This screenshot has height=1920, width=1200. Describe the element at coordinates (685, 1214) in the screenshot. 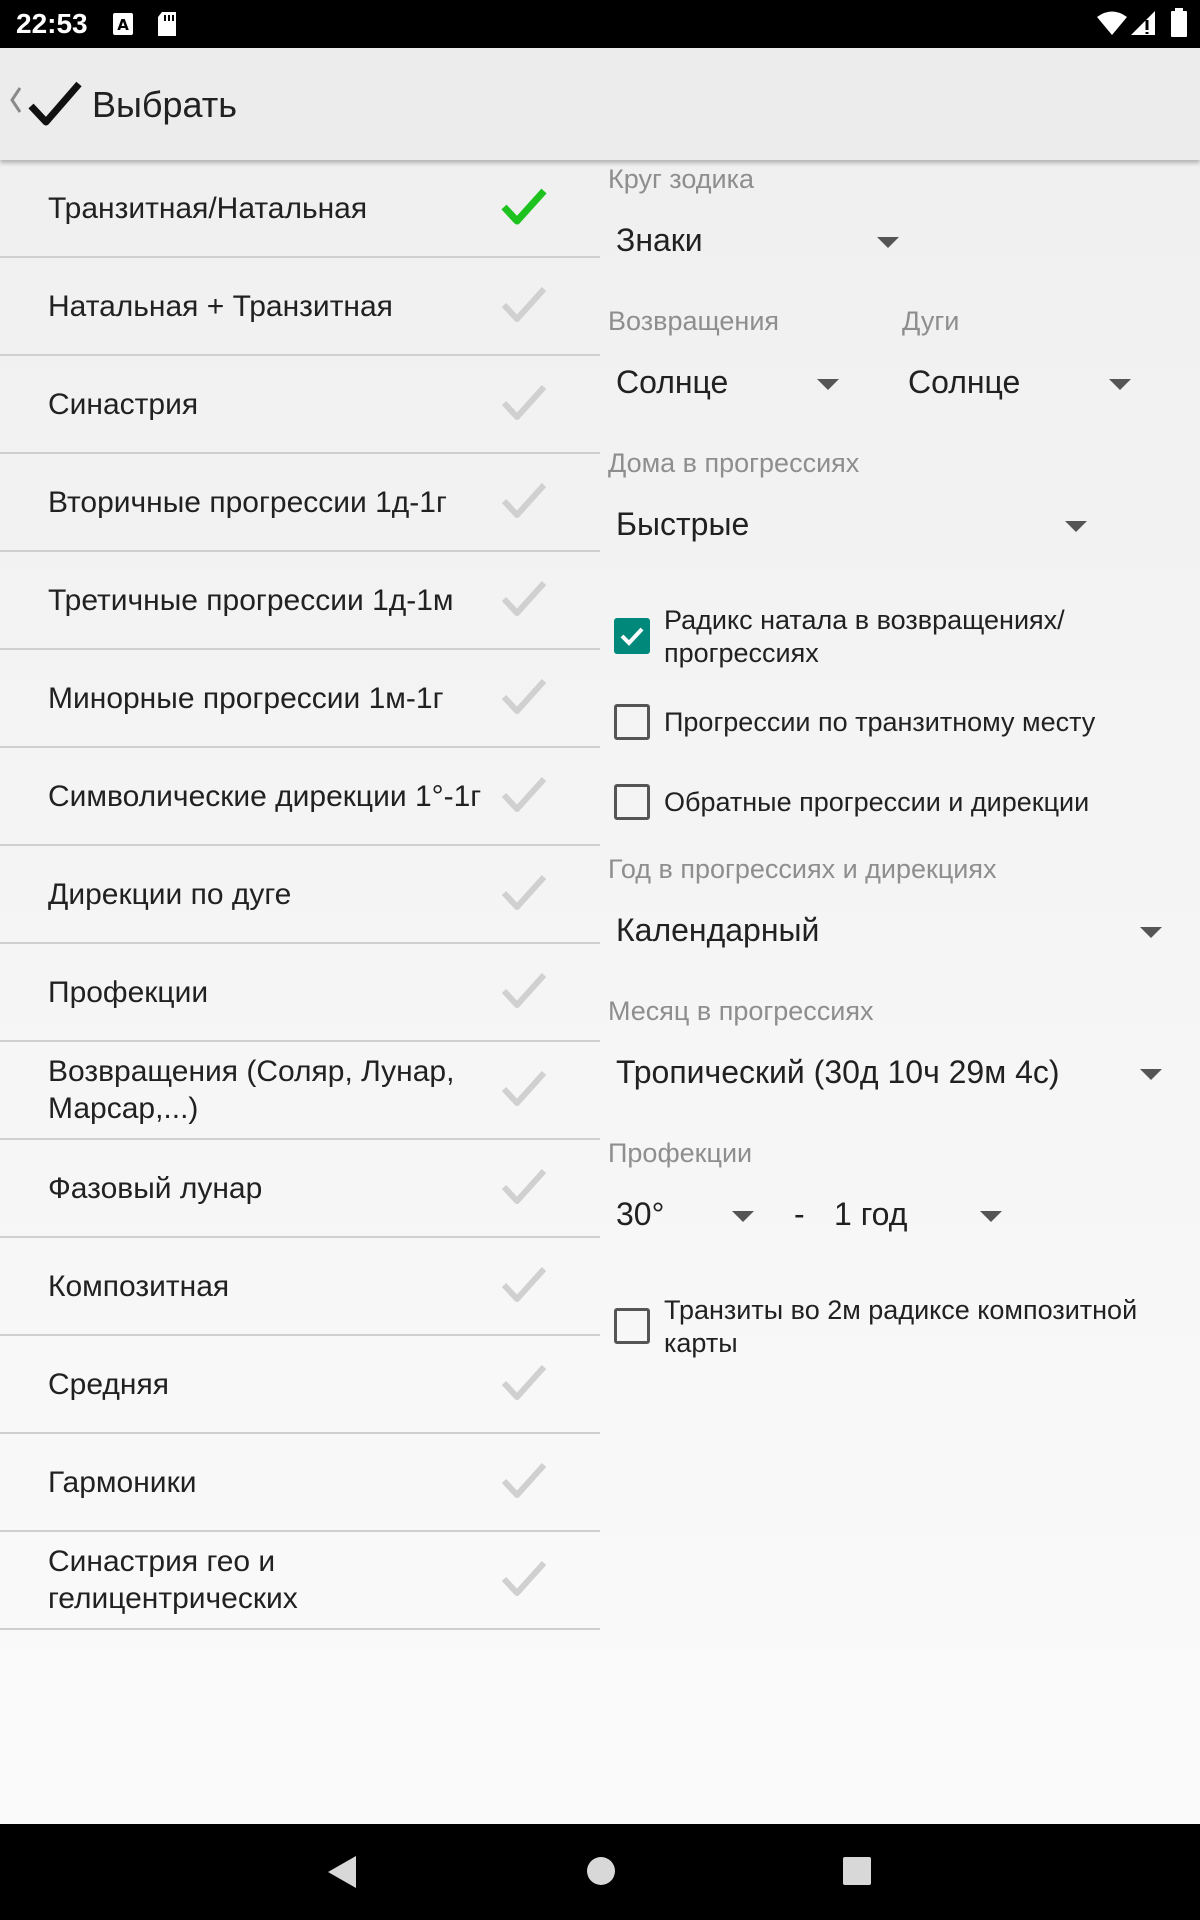

I see `profection-degree-dropdown: 30°` at that location.